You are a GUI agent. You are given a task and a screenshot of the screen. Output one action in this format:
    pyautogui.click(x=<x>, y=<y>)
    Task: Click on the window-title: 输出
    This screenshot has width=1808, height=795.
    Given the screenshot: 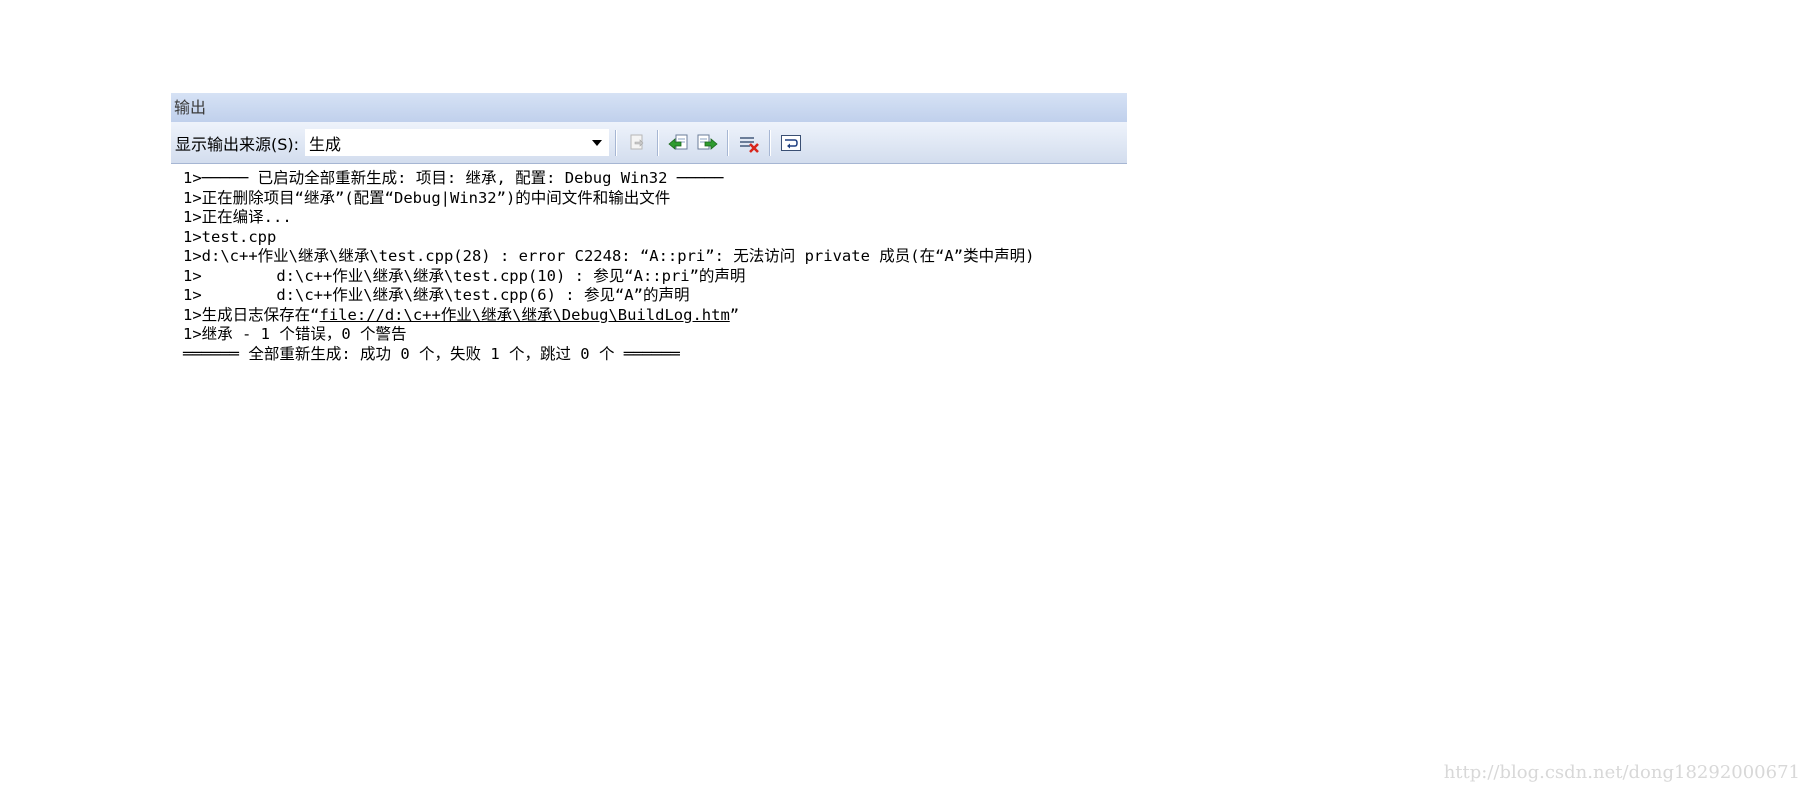 What is the action you would take?
    pyautogui.click(x=649, y=107)
    